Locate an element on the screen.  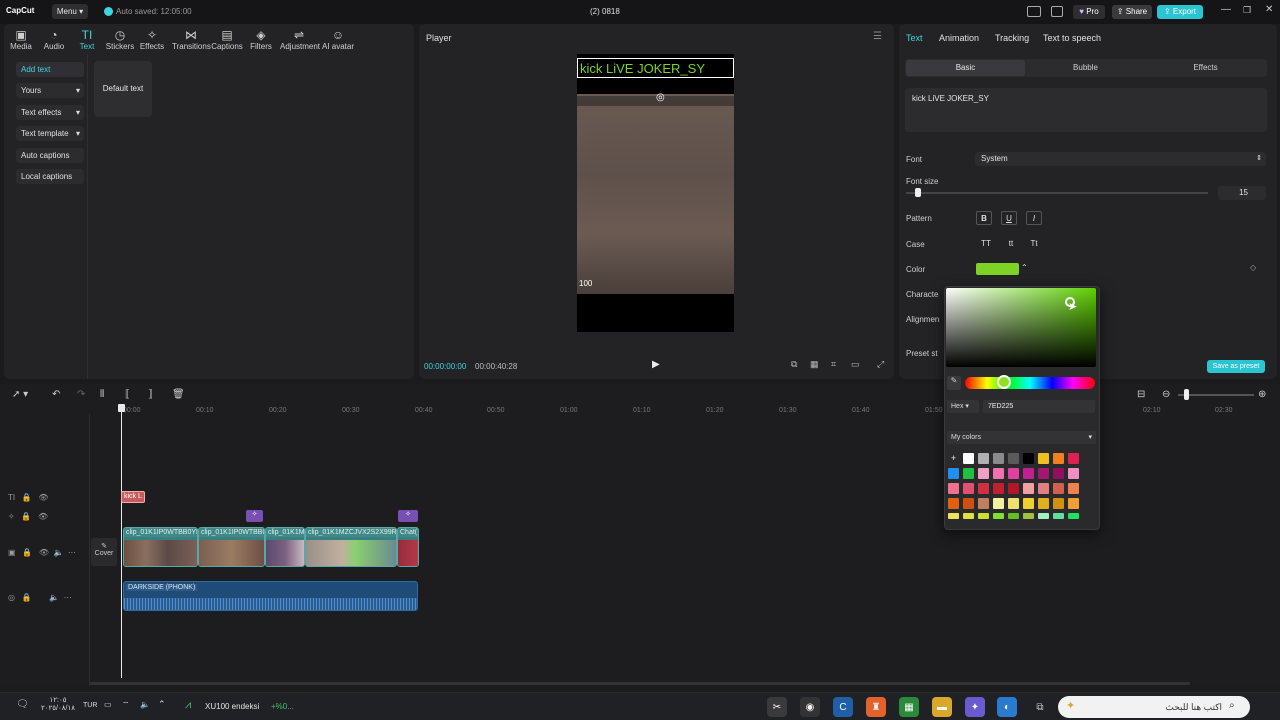
titlecase-button: Tt is located at coordinates (1034, 244).